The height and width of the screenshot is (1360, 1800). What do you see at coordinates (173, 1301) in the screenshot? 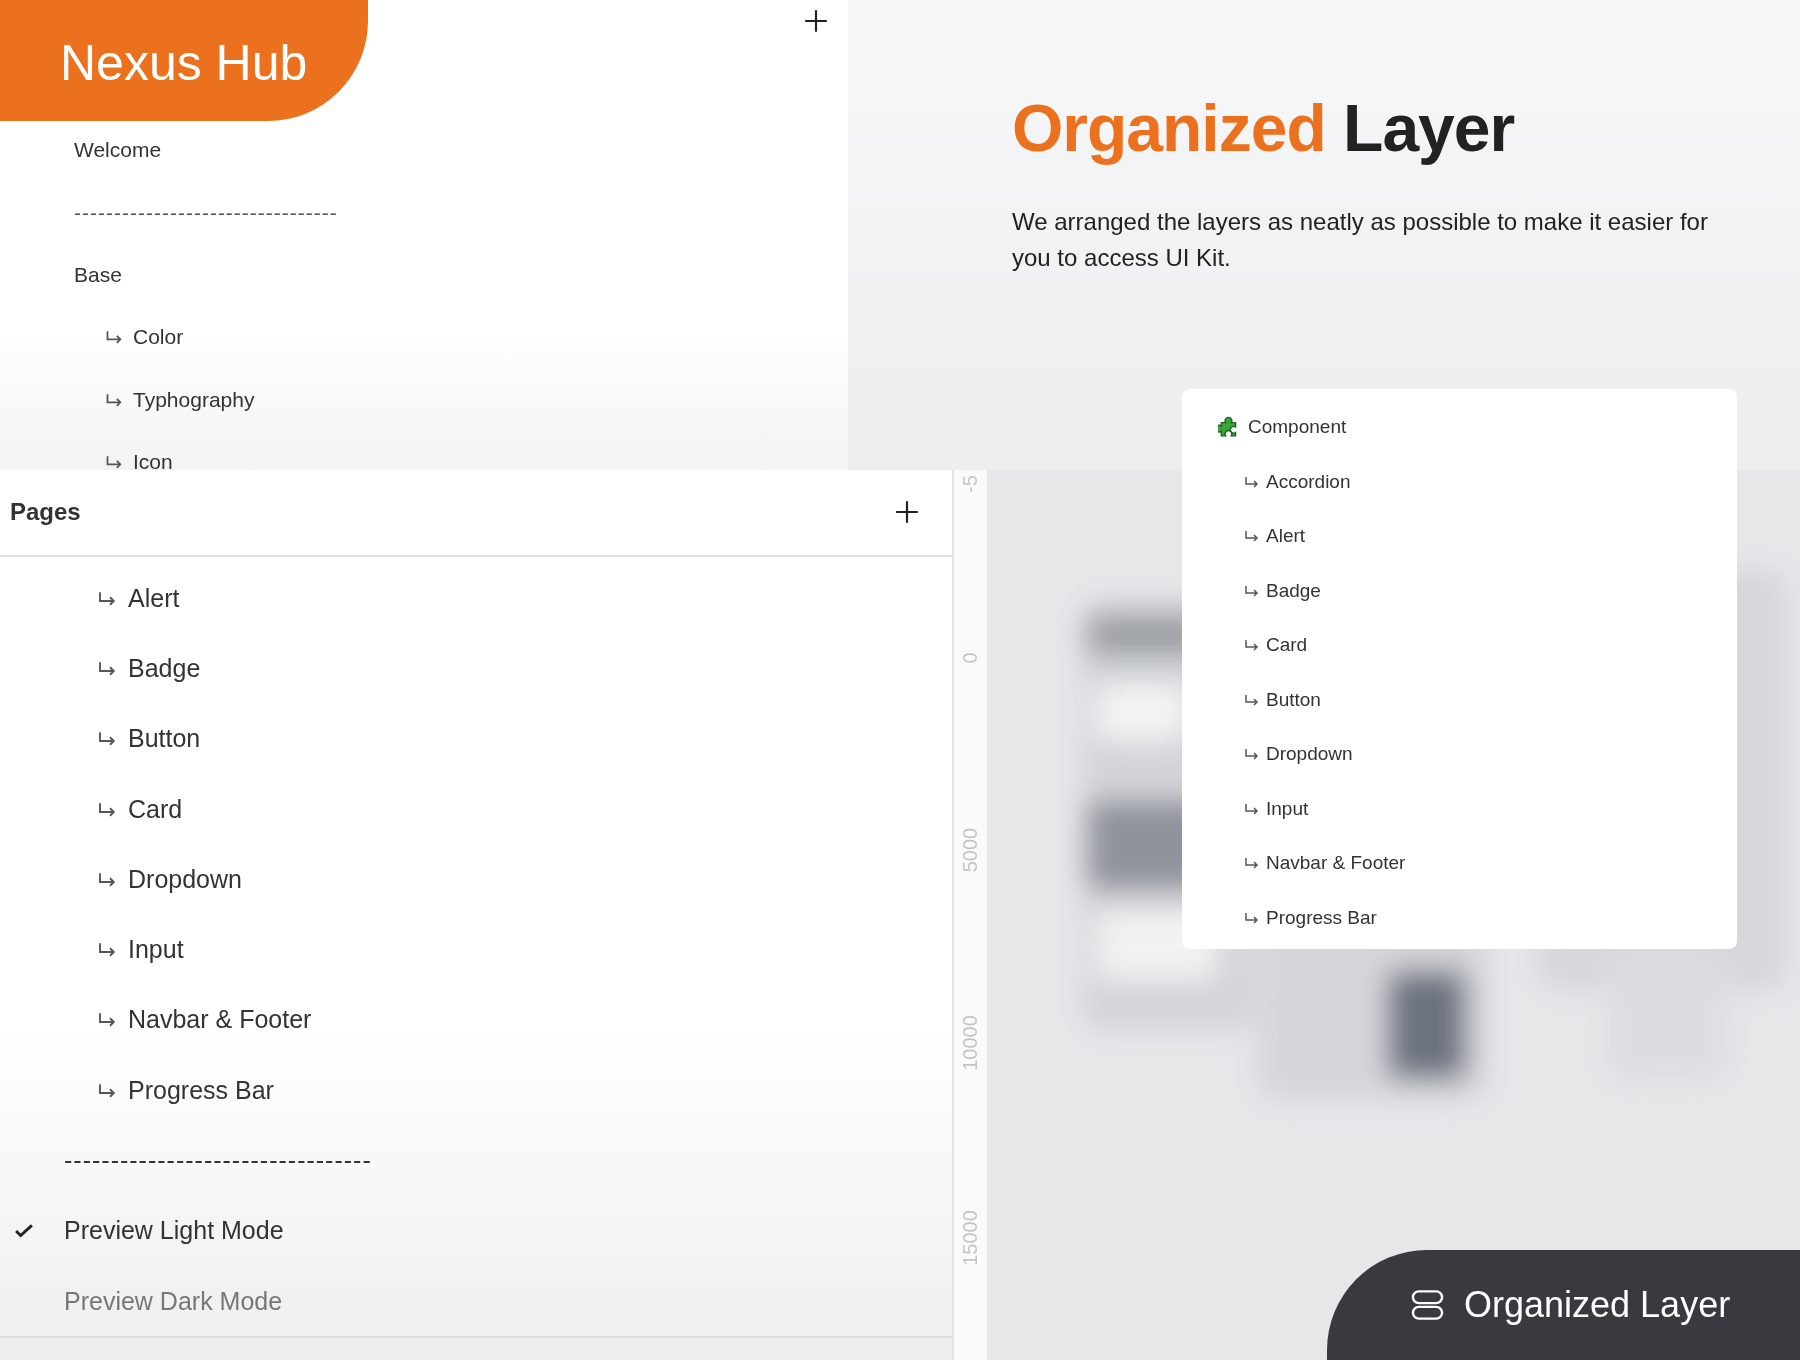
I see `mode-option: Preview Dark Mode` at bounding box center [173, 1301].